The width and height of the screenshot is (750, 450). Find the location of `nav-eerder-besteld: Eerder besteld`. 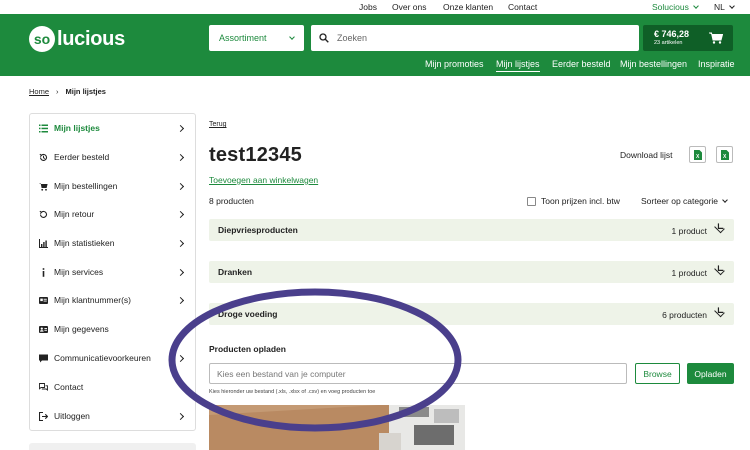

nav-eerder-besteld: Eerder besteld is located at coordinates (581, 64).